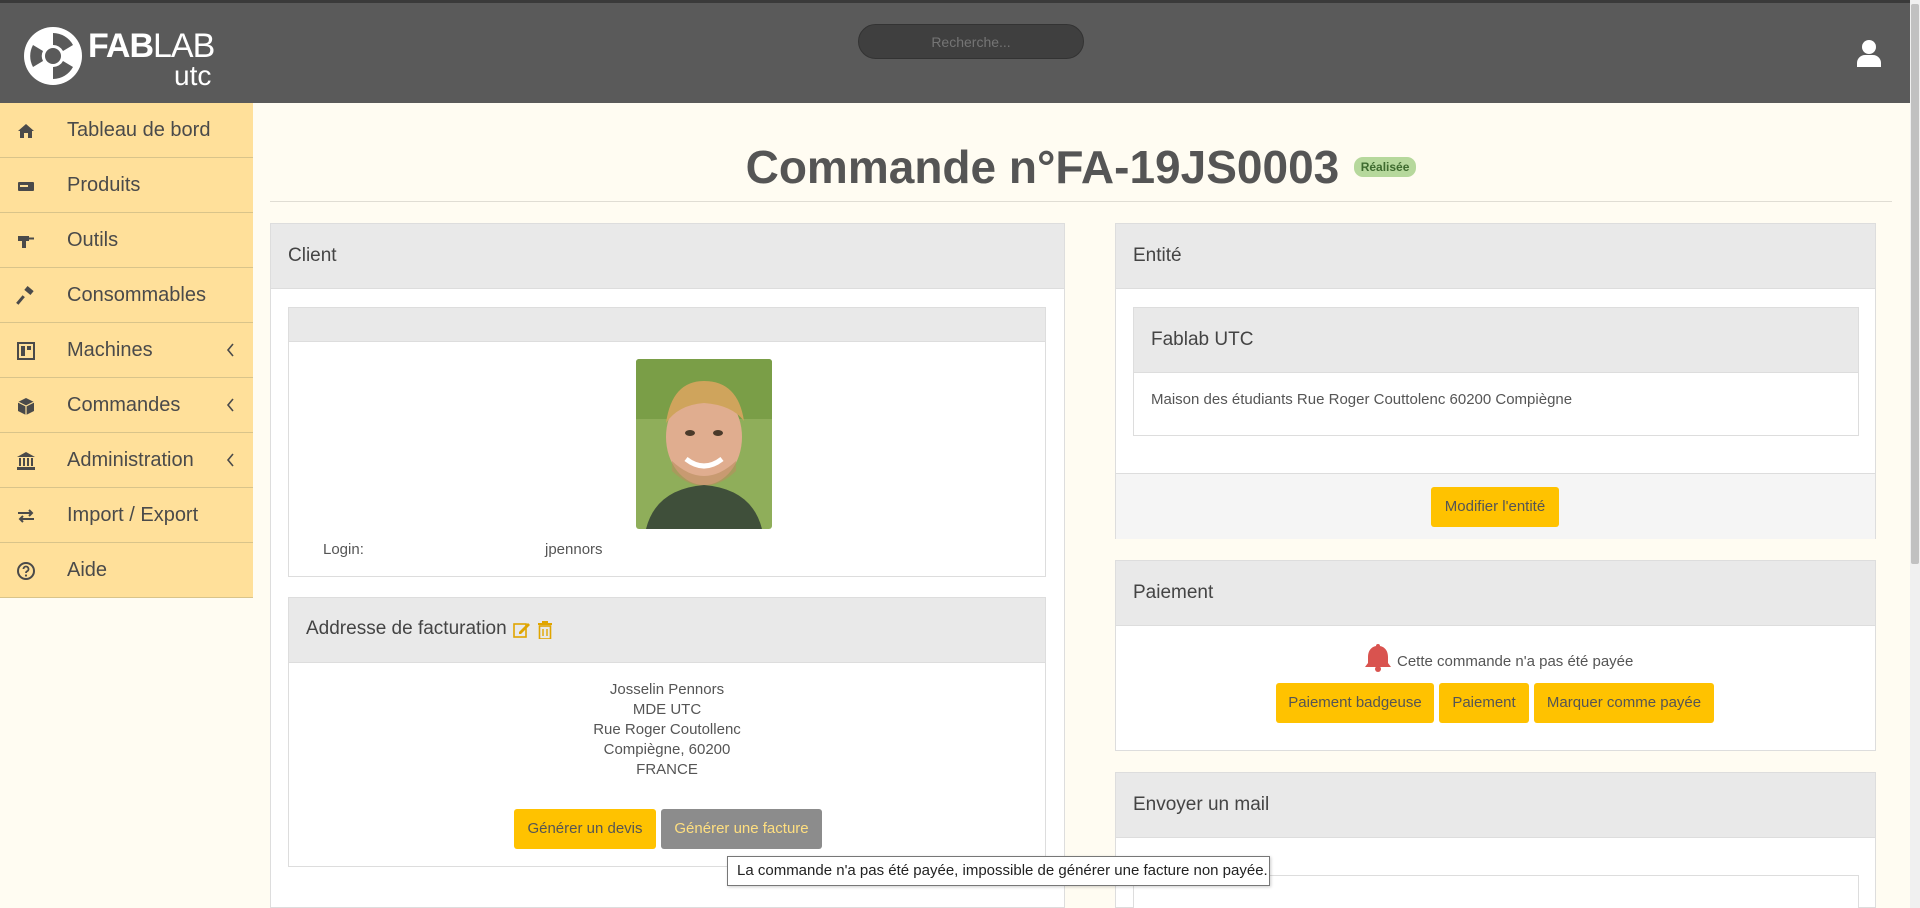  I want to click on hammer-icon, so click(25, 295).